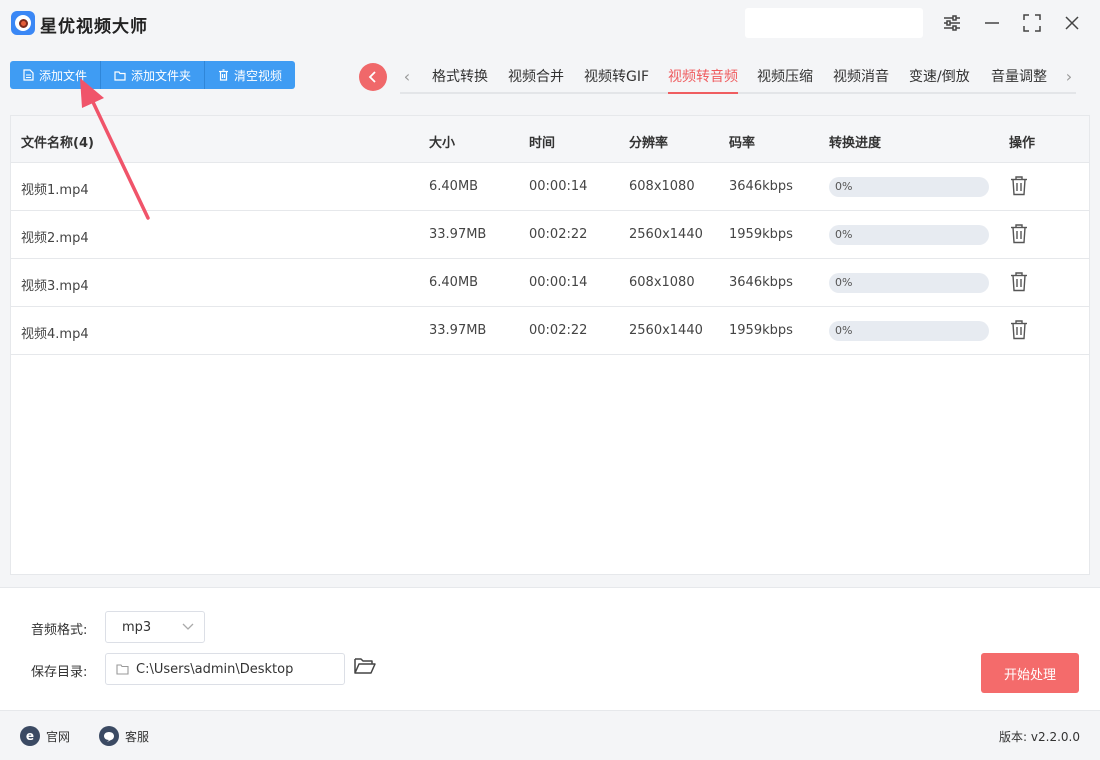 This screenshot has height=760, width=1100. Describe the element at coordinates (855, 143) in the screenshot. I see `header-progress: 转换进度` at that location.